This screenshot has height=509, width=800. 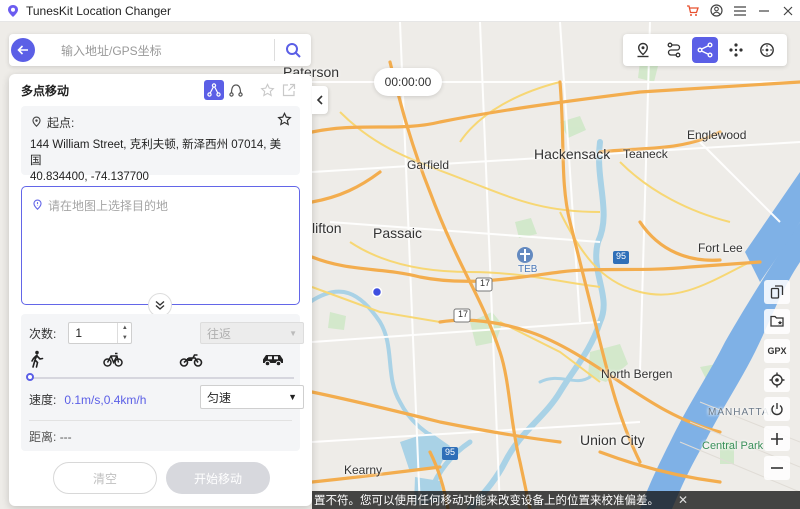 What do you see at coordinates (167, 50) in the screenshot?
I see `search-input: 输入地址/GPS坐标` at bounding box center [167, 50].